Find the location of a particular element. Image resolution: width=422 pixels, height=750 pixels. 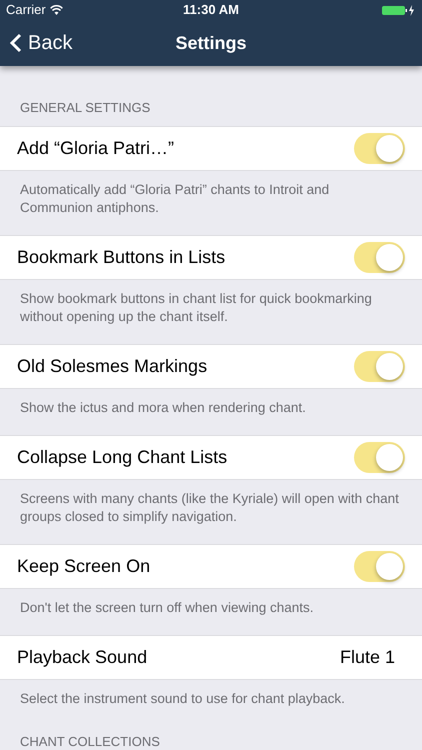

chevron-left-icon is located at coordinates (16, 43).